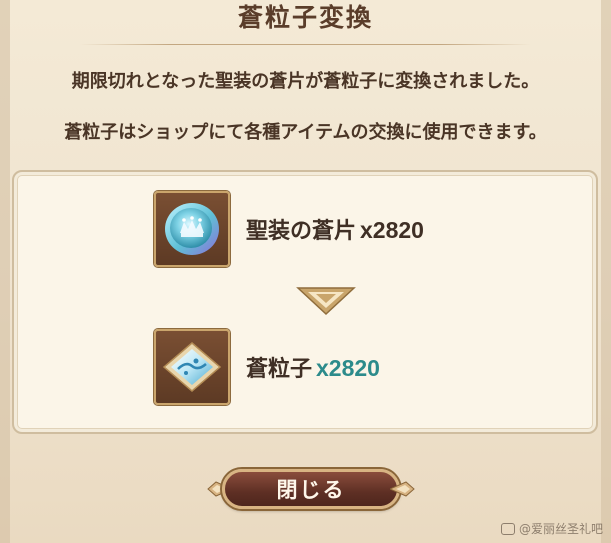 This screenshot has width=611, height=543. Describe the element at coordinates (305, 44) in the screenshot. I see `title-divider` at that location.